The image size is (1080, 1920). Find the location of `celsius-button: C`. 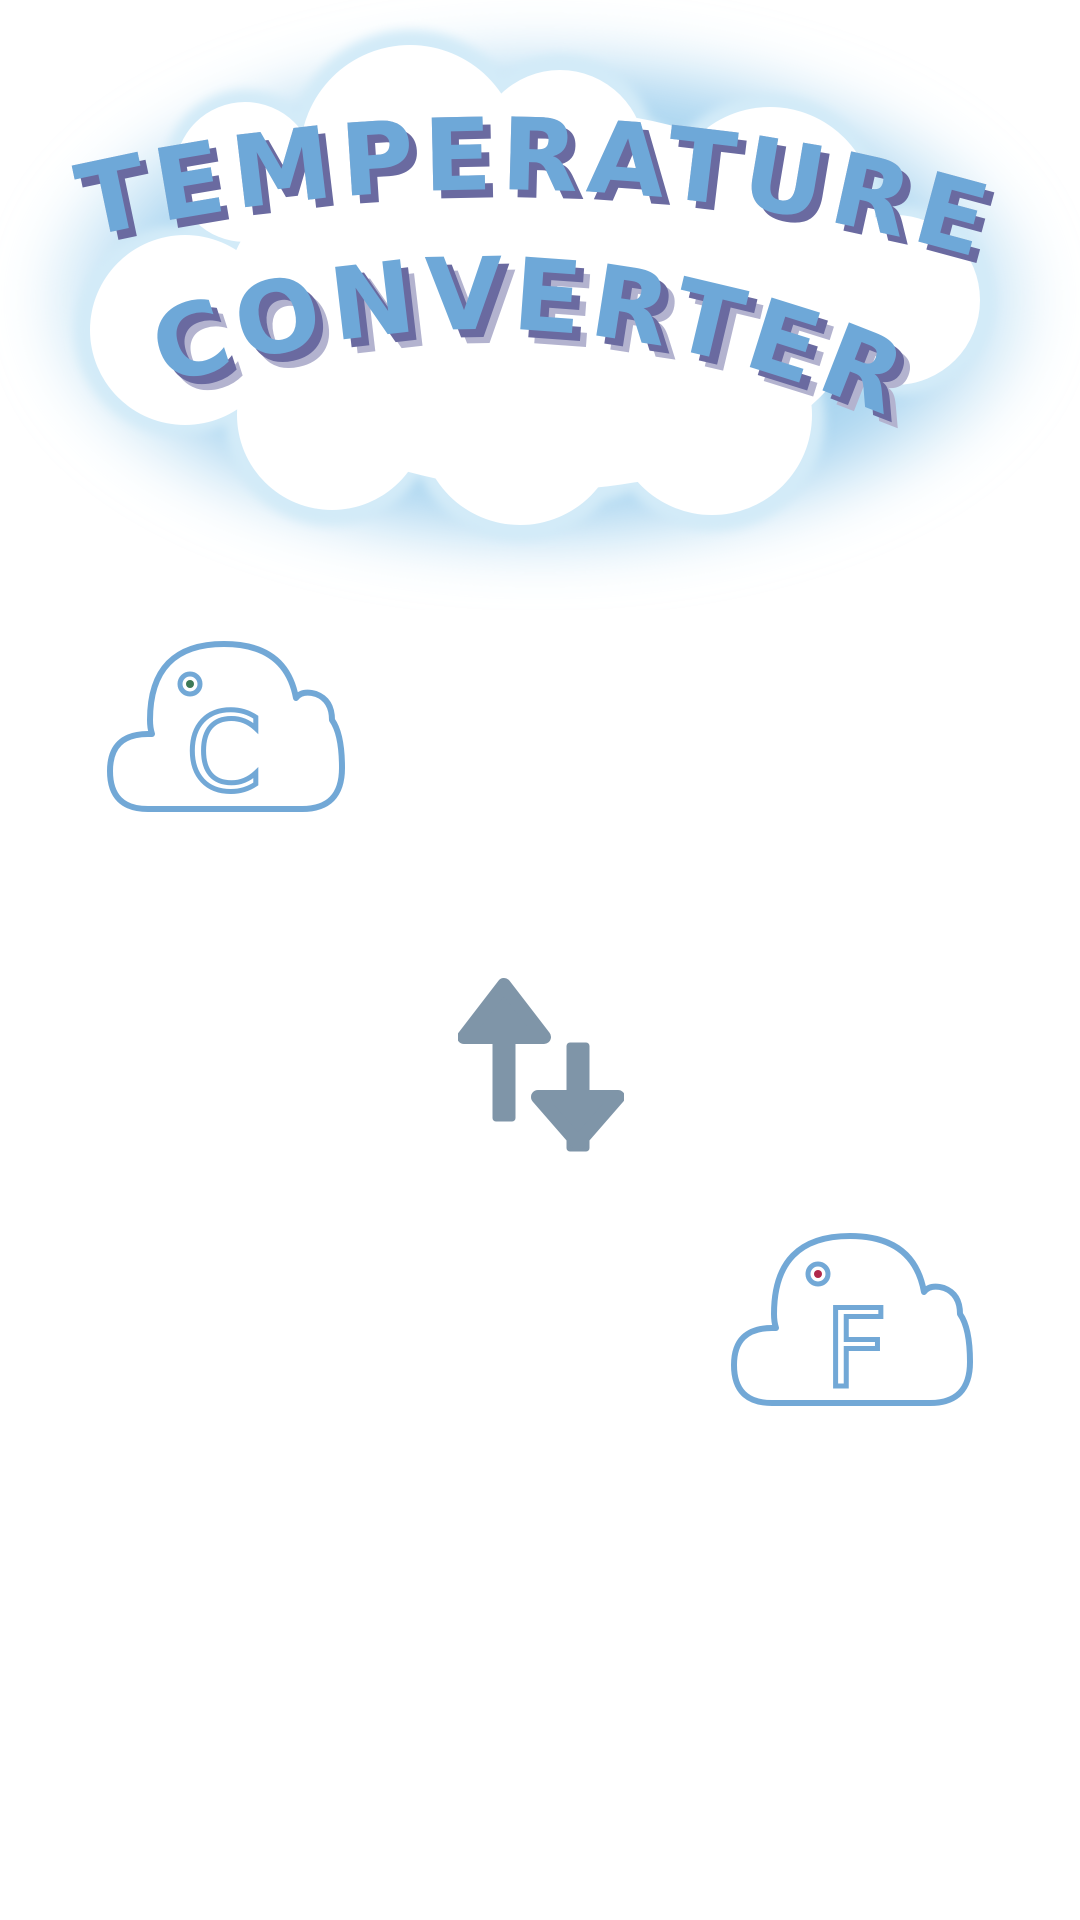

celsius-button: C is located at coordinates (226, 726).